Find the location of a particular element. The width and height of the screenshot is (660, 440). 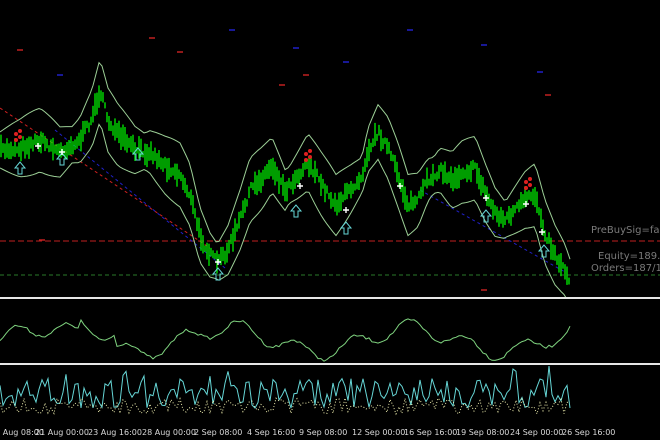

time-tick: 28 Aug 00:00 is located at coordinates (169, 432).